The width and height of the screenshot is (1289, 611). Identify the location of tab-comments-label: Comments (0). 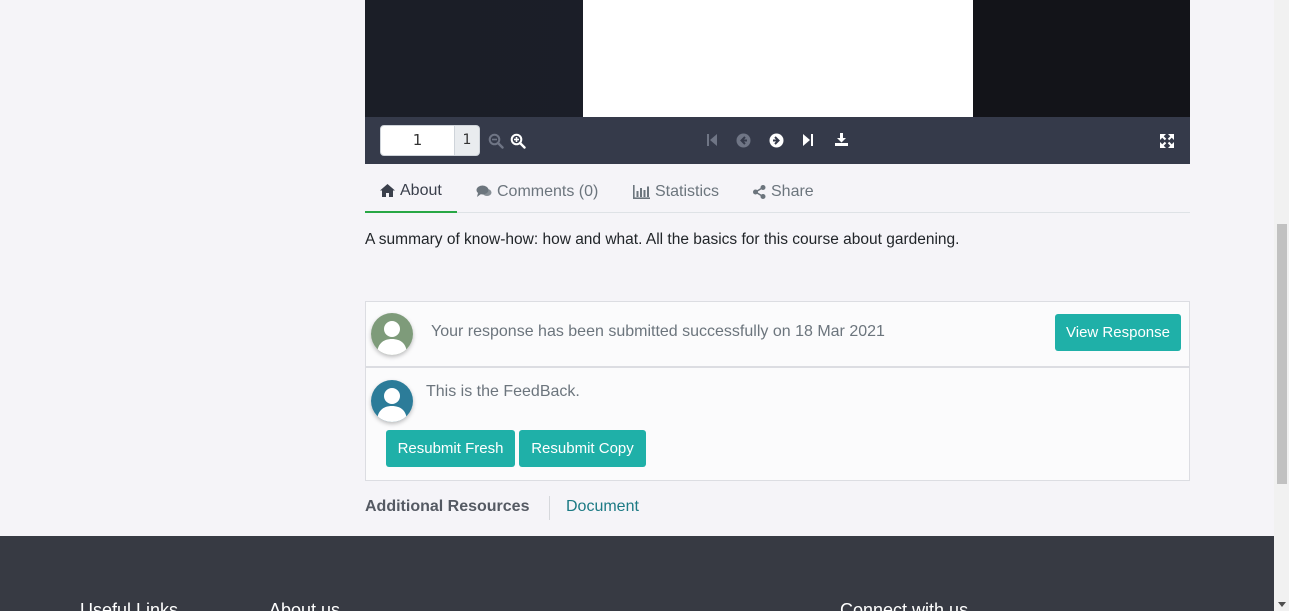
(548, 191).